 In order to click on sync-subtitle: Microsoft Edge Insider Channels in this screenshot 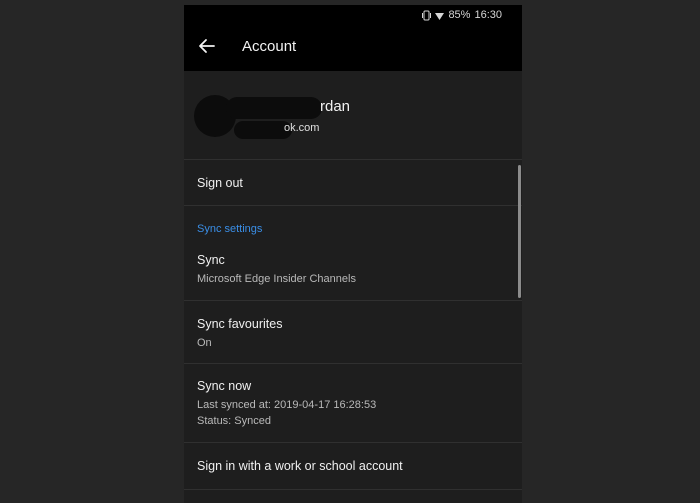, I will do `click(276, 279)`.